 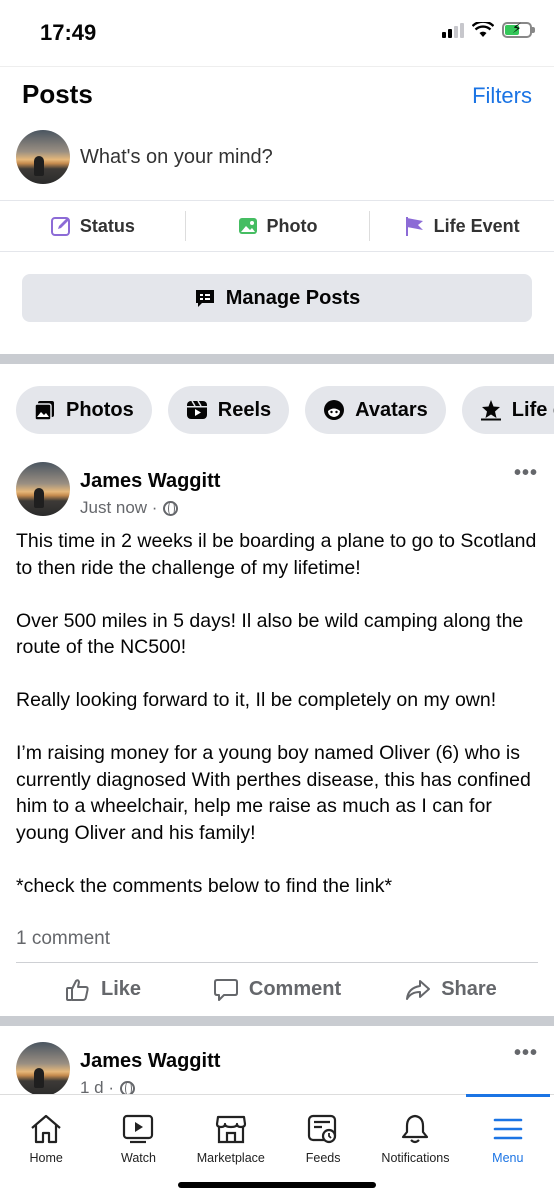 I want to click on tab-watch: Watch, so click(x=138, y=1131).